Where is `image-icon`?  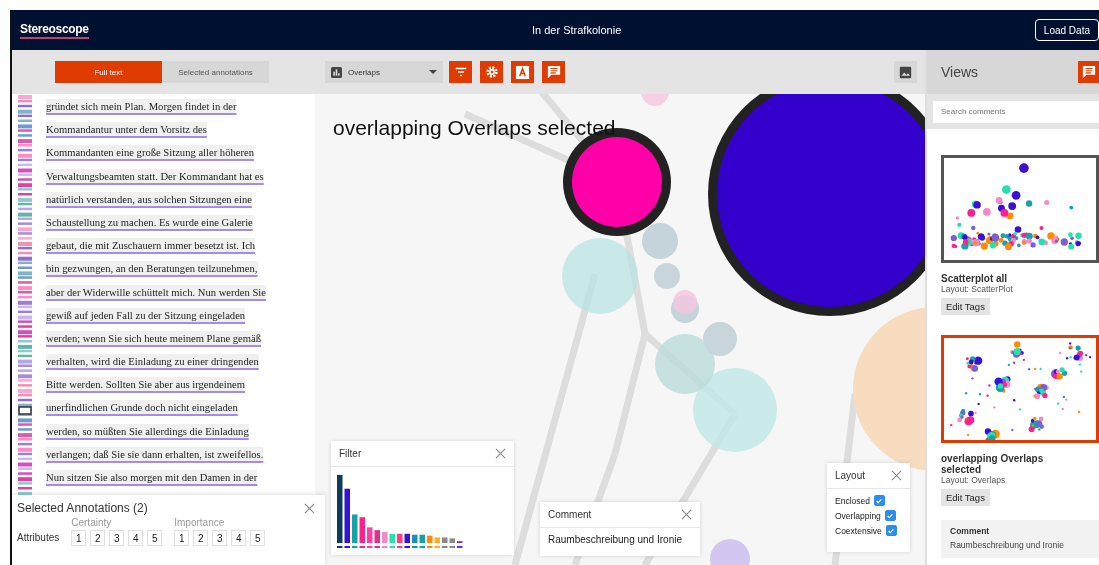 image-icon is located at coordinates (905, 72).